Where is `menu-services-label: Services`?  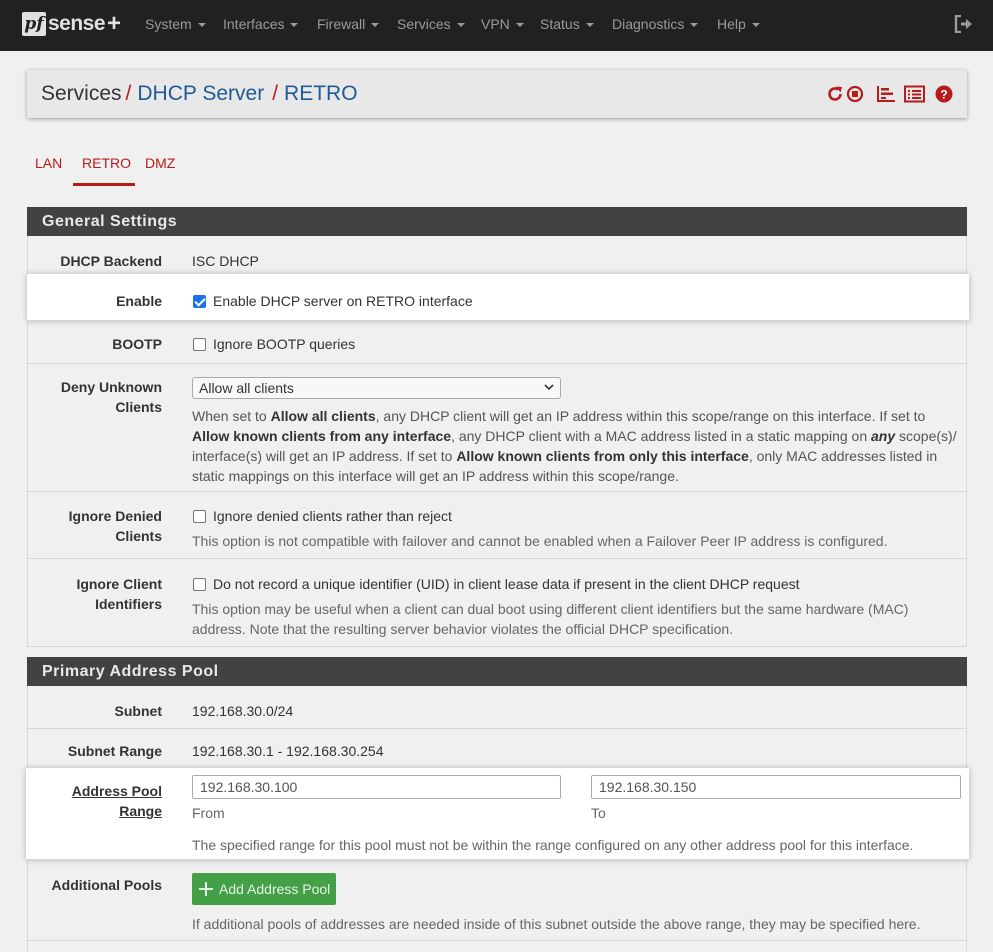
menu-services-label: Services is located at coordinates (424, 24).